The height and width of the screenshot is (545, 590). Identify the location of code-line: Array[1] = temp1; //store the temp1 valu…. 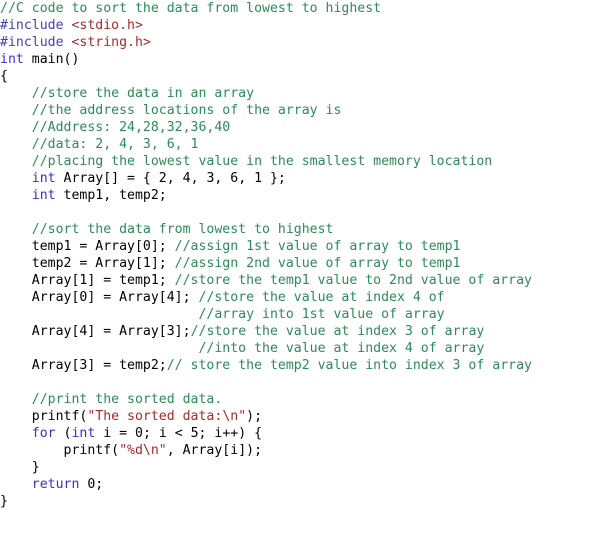
(295, 280).